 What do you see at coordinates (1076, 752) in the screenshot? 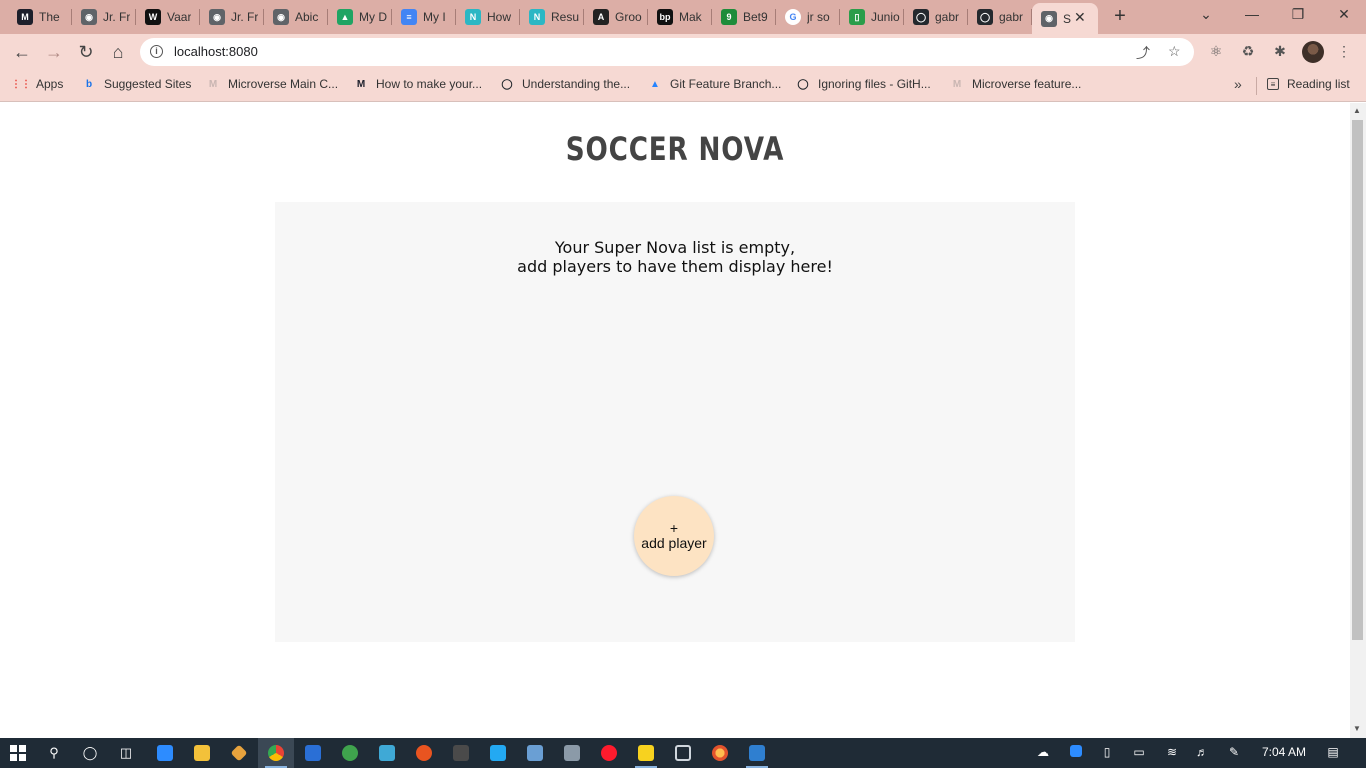
I see `zoom-tray-icon` at bounding box center [1076, 752].